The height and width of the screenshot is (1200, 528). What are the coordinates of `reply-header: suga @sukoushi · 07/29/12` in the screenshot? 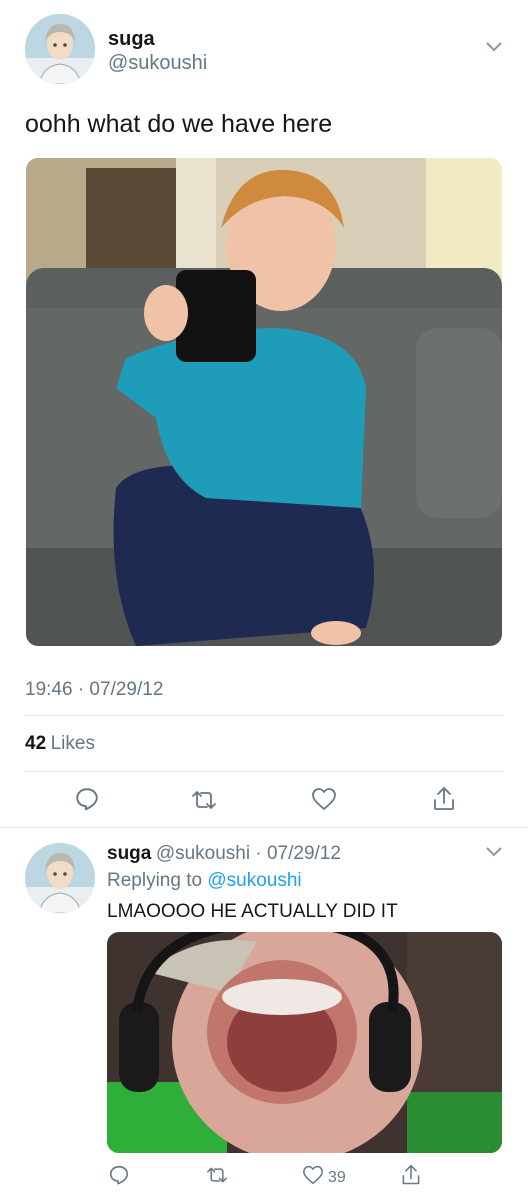 It's located at (224, 854).